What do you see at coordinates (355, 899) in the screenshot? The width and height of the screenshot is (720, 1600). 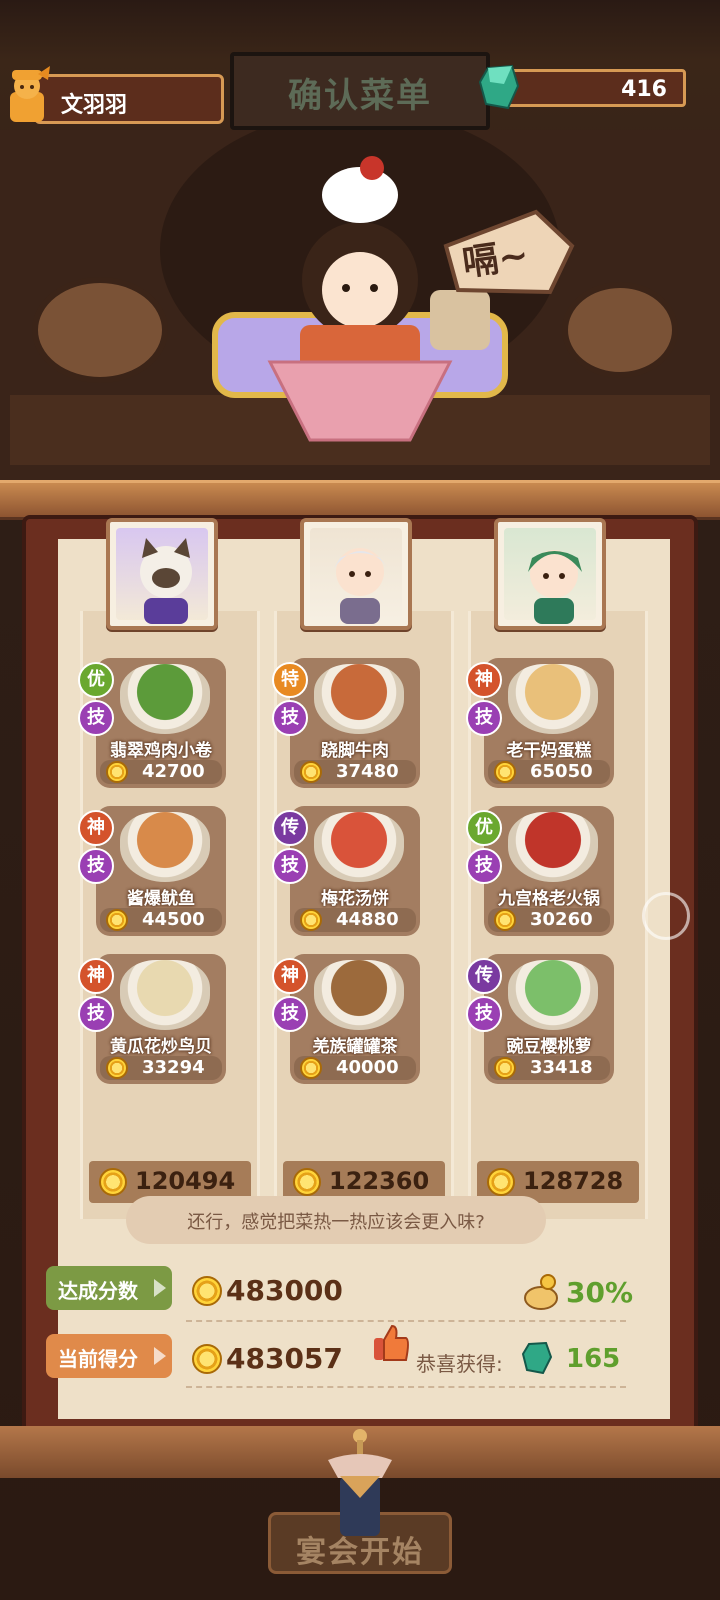 I see `dish-name: 梅花汤饼` at bounding box center [355, 899].